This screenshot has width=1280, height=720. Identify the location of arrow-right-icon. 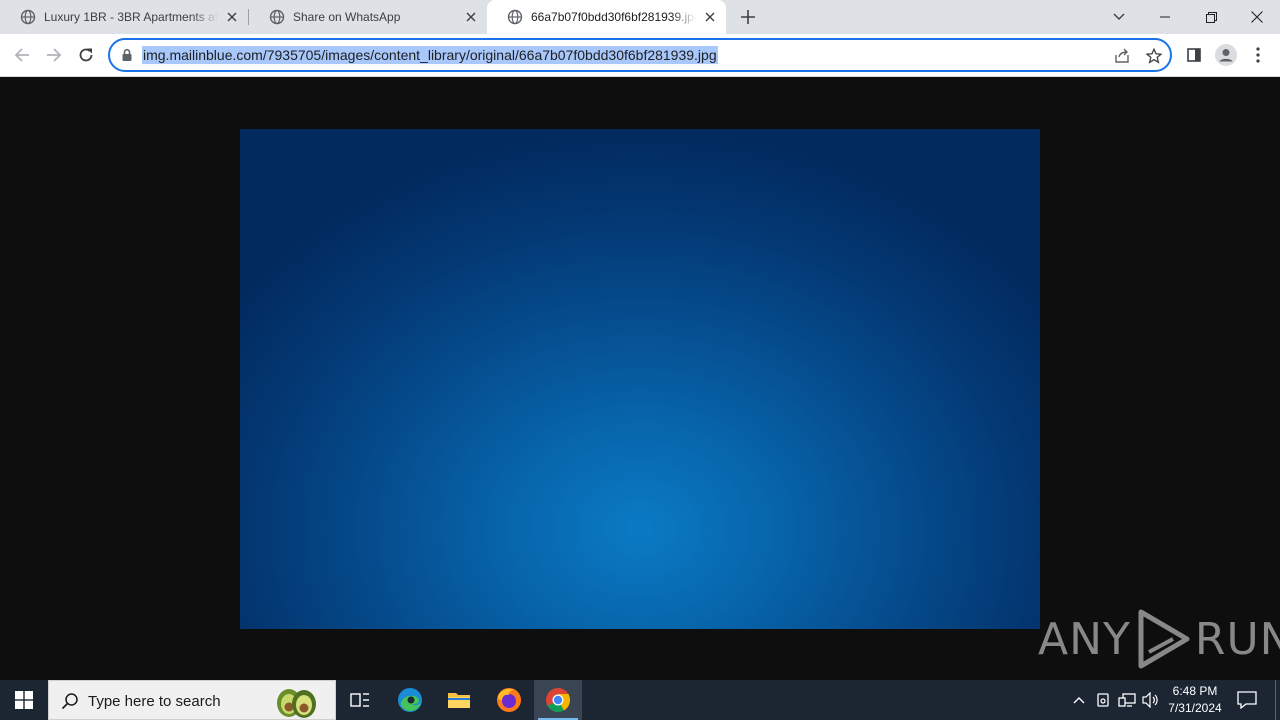
(54, 55).